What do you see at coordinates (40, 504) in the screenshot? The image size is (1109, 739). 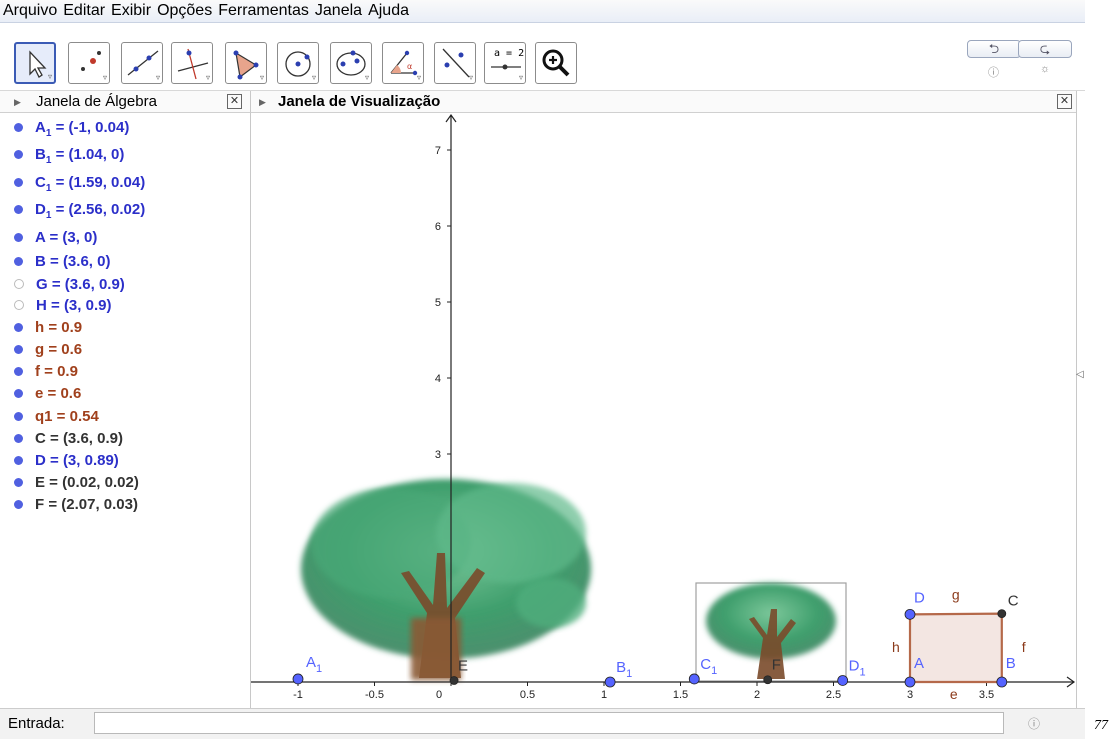 I see `object-name: F` at bounding box center [40, 504].